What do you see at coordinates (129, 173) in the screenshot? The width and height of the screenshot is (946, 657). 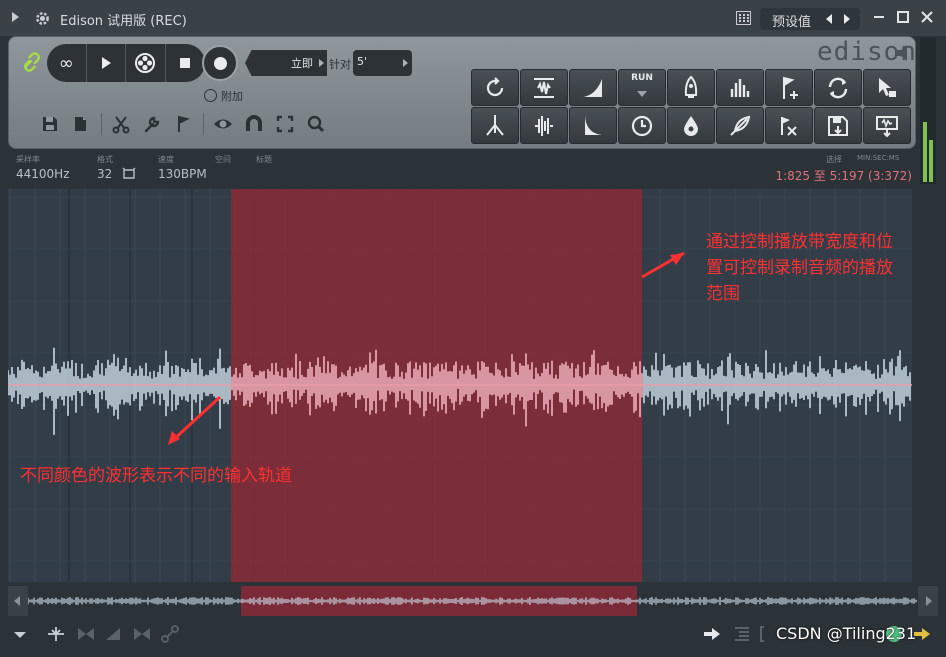 I see `format-box-icon` at bounding box center [129, 173].